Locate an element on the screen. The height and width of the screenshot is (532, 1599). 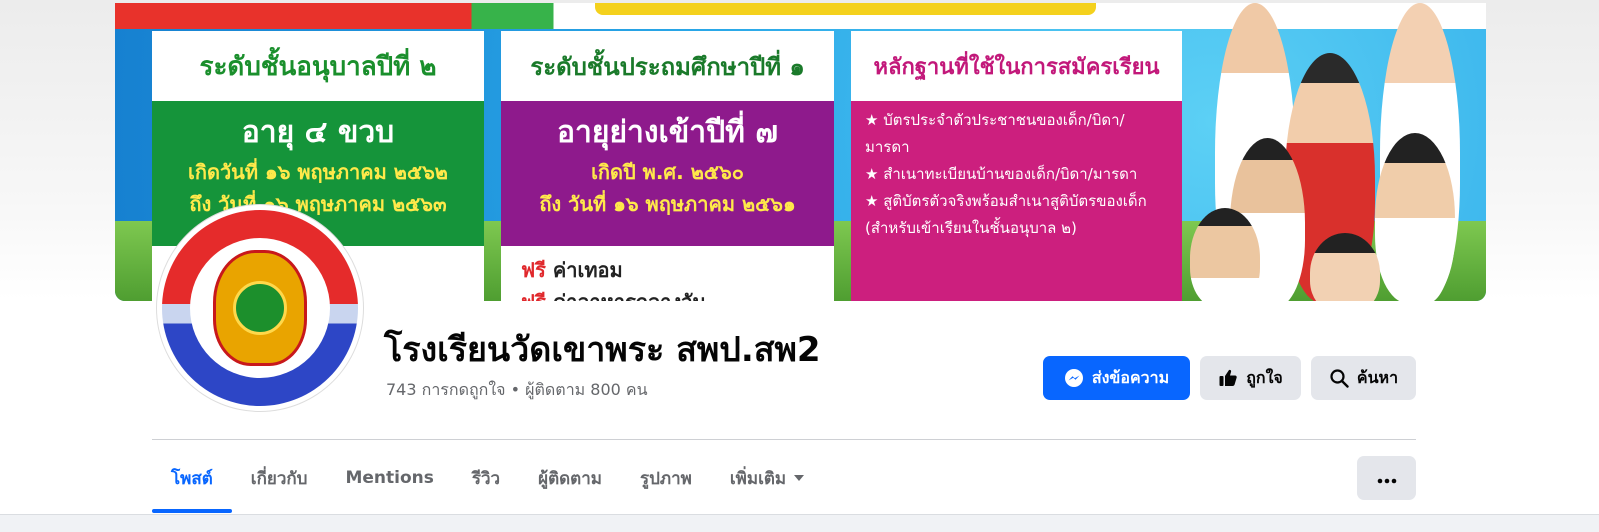
panel-heading: หลักฐานที่ใช้ในการสมัครเรียน is located at coordinates (1016, 67).